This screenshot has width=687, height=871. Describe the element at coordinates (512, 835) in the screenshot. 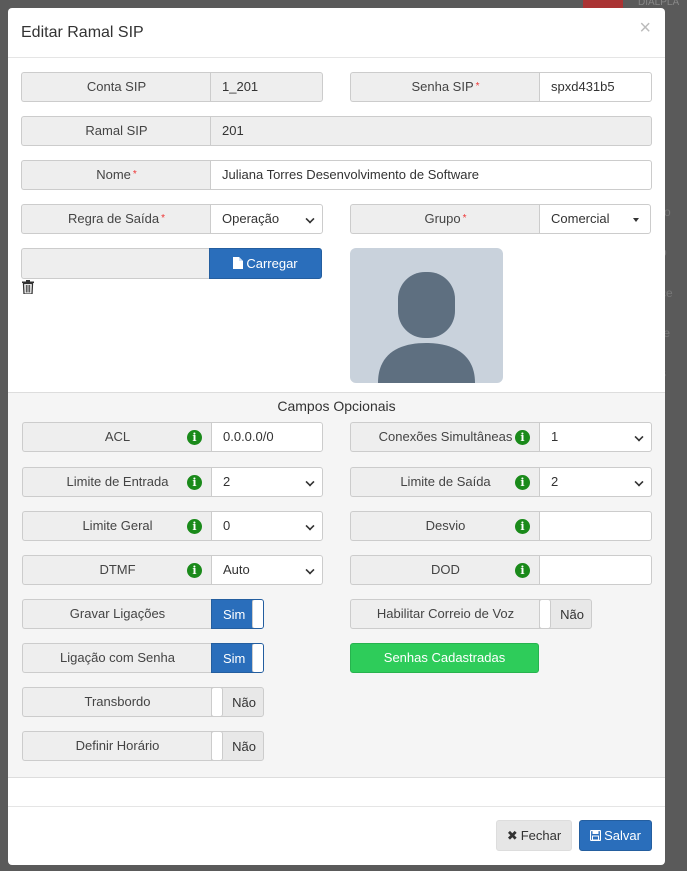

I see `times-icon: ✖` at that location.